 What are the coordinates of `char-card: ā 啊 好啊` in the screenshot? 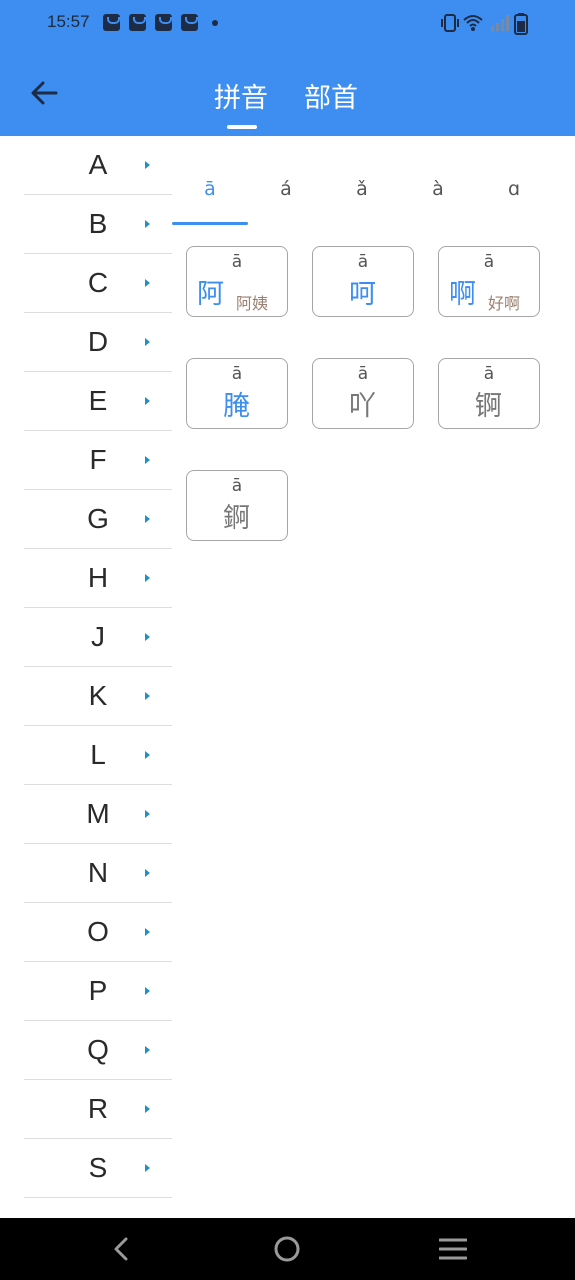 It's located at (489, 281).